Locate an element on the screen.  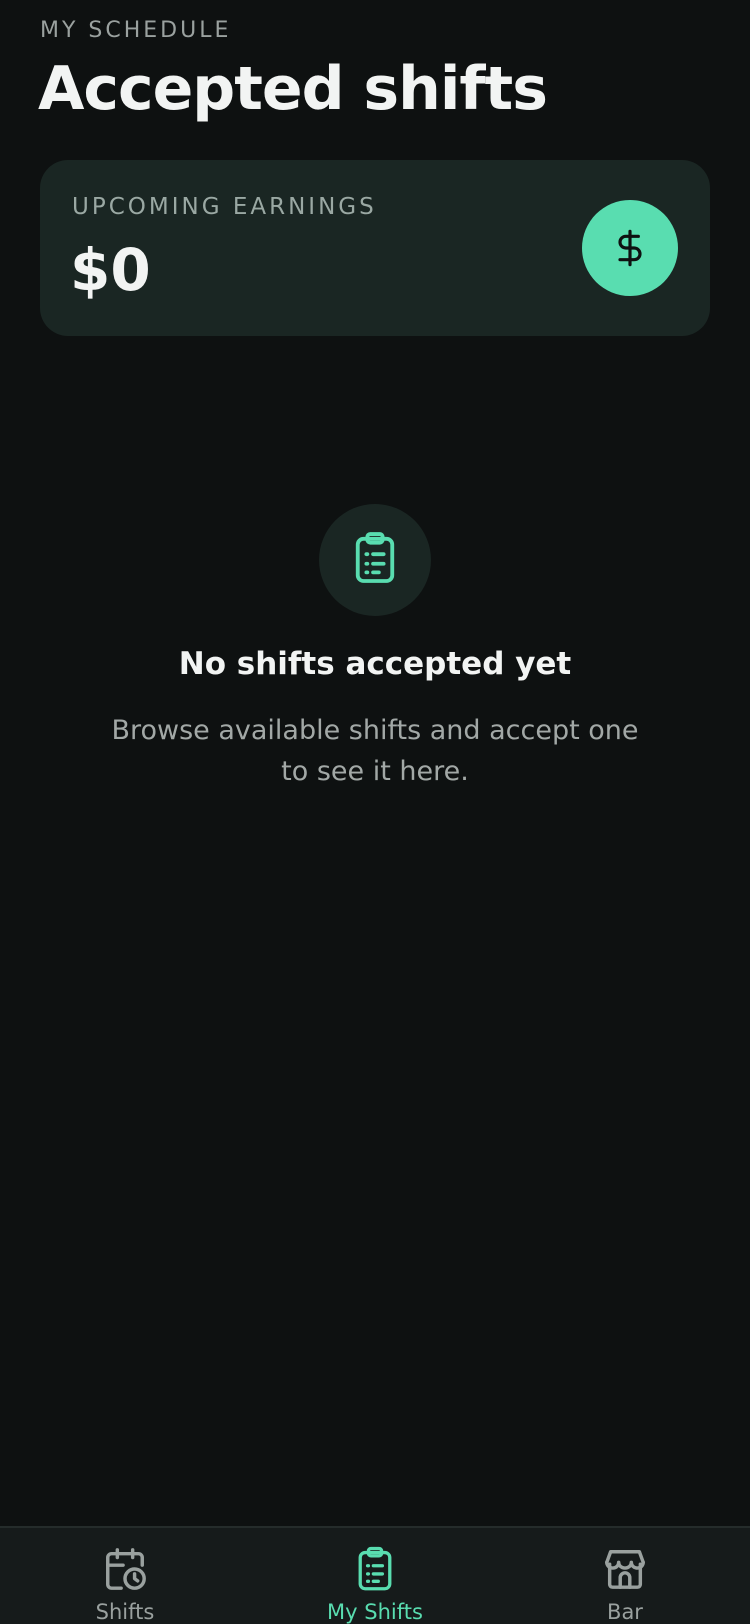
upcoming-earnings-card: UPCOMING EARNINGS $0 is located at coordinates (375, 248).